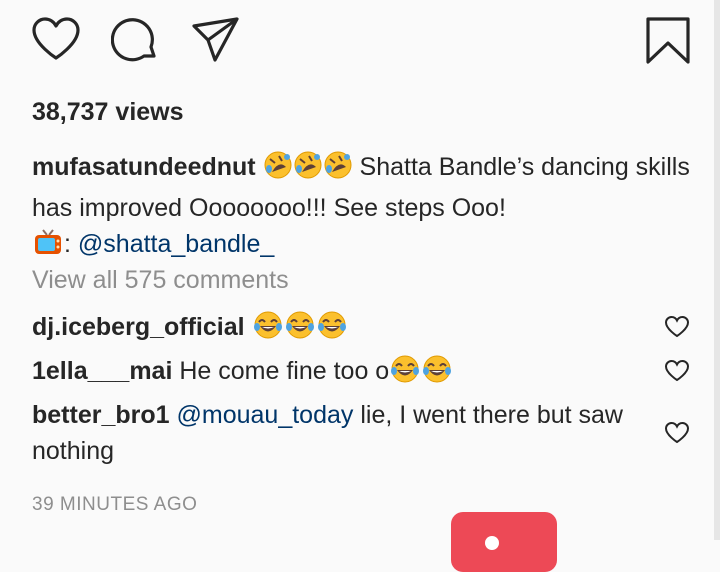  Describe the element at coordinates (265, 415) in the screenshot. I see `comment-mention: @mouau_today` at that location.